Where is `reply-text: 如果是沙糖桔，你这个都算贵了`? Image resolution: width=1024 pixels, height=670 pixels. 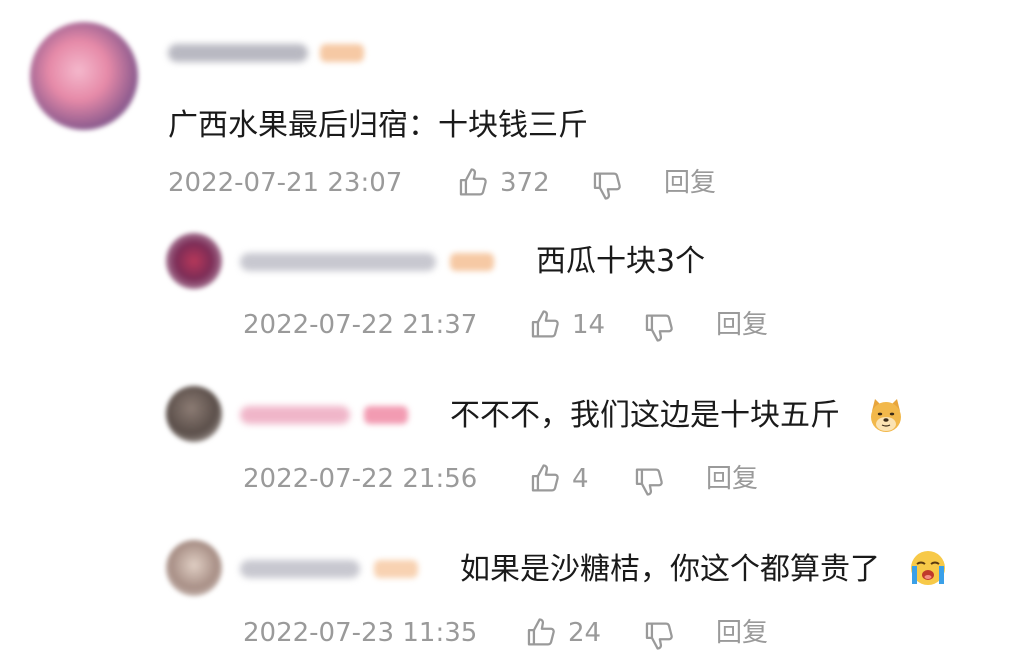
reply-text: 如果是沙糖桔，你这个都算贵了 is located at coordinates (670, 569).